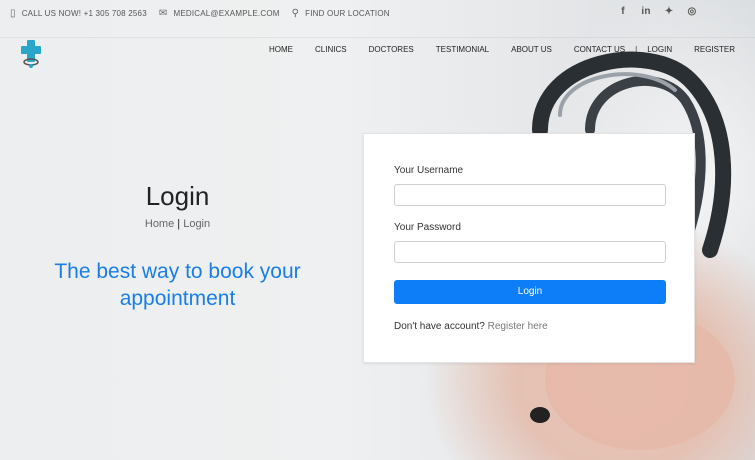 This screenshot has height=460, width=755. What do you see at coordinates (347, 13) in the screenshot?
I see `location-text: FIND OUR LOCATION` at bounding box center [347, 13].